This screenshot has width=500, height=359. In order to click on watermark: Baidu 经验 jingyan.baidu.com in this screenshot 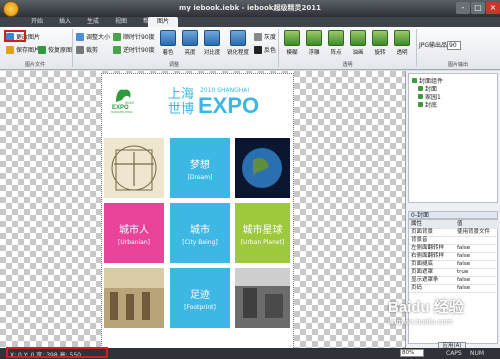, I will do `click(443, 316)`.